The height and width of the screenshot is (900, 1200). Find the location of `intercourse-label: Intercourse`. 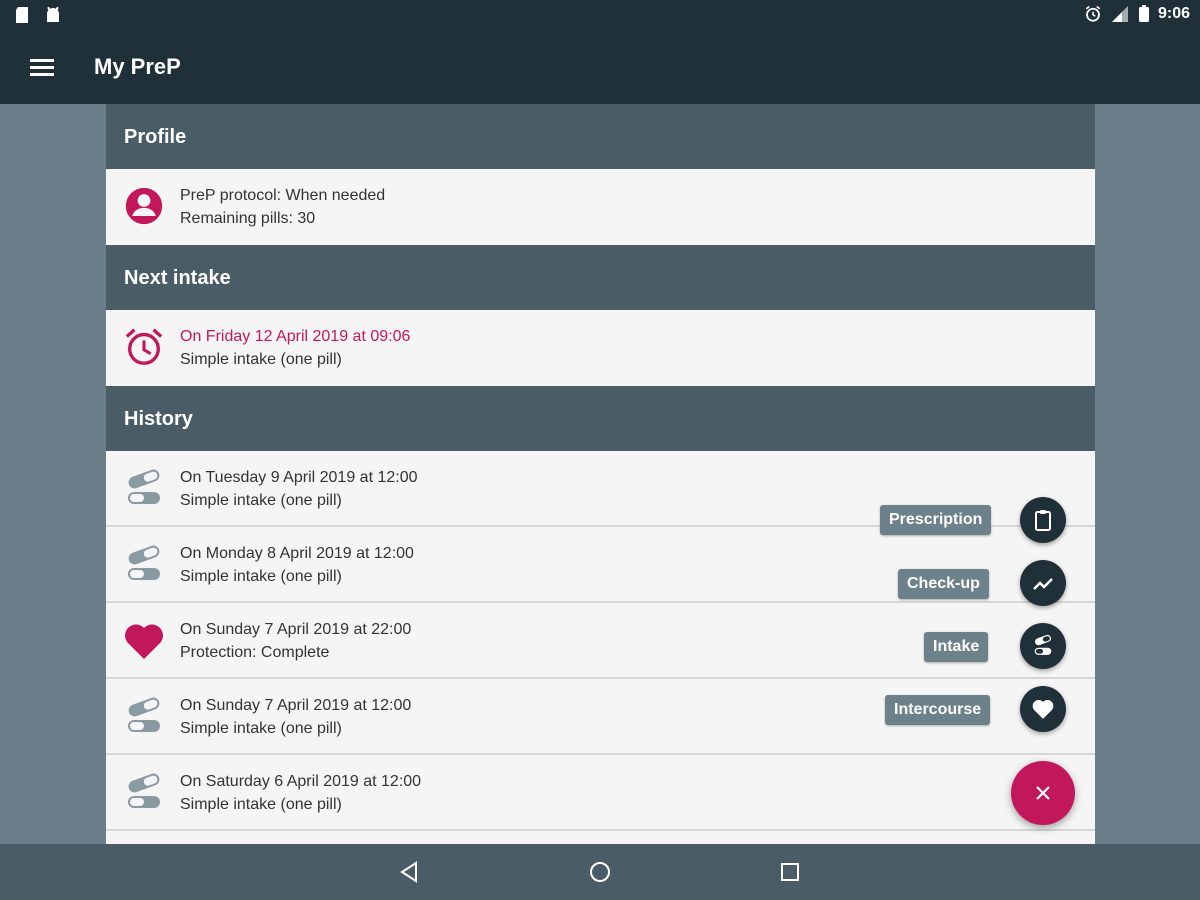

intercourse-label: Intercourse is located at coordinates (938, 710).